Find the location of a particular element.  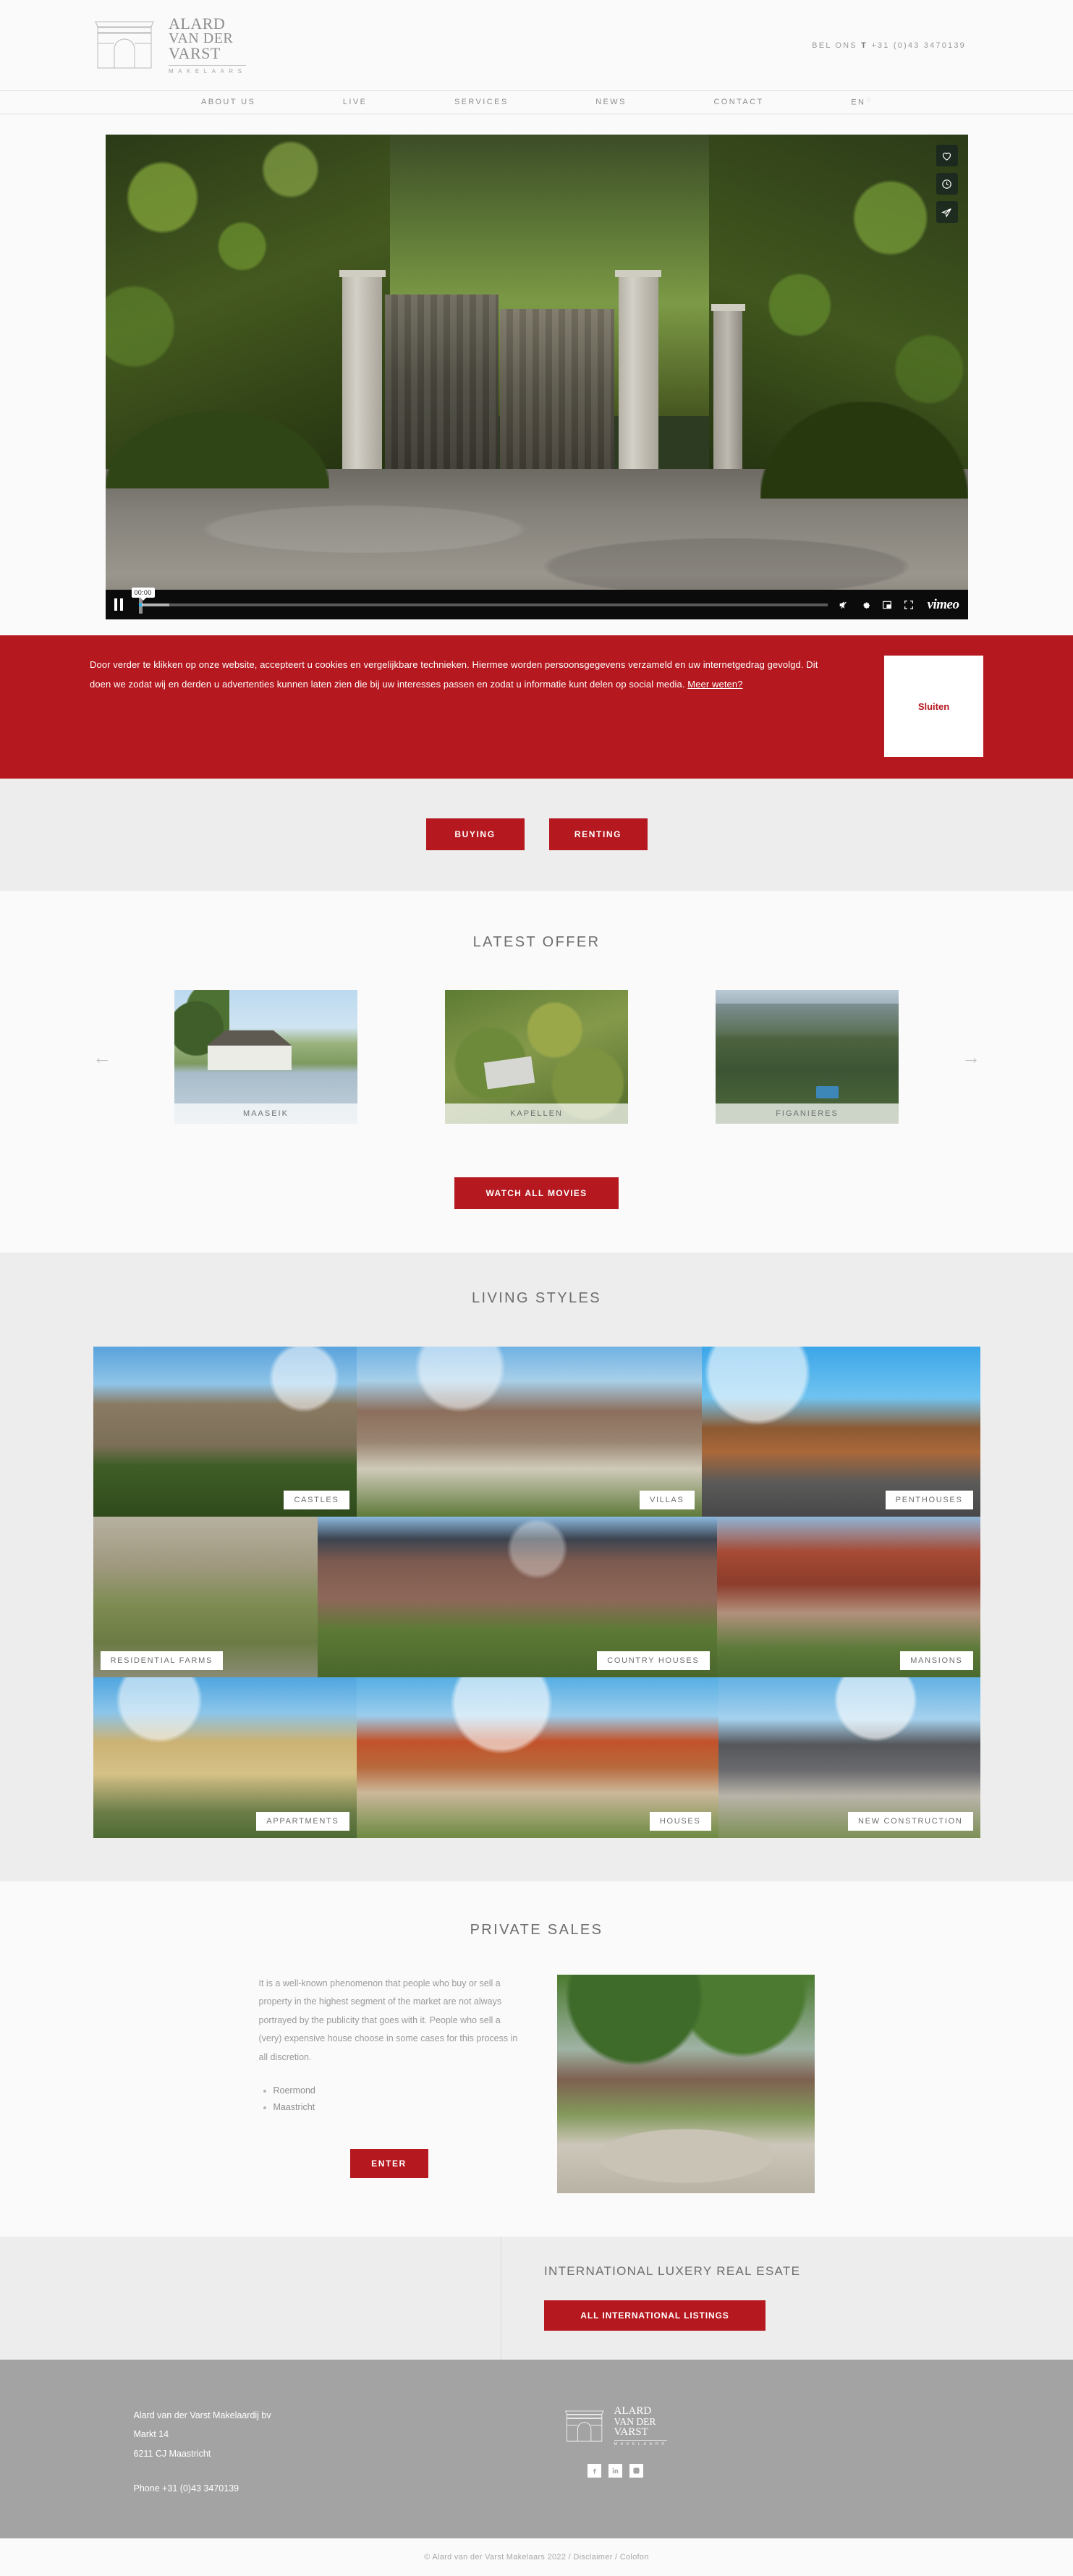

latest-offer-title: LATEST OFFER is located at coordinates (536, 942).